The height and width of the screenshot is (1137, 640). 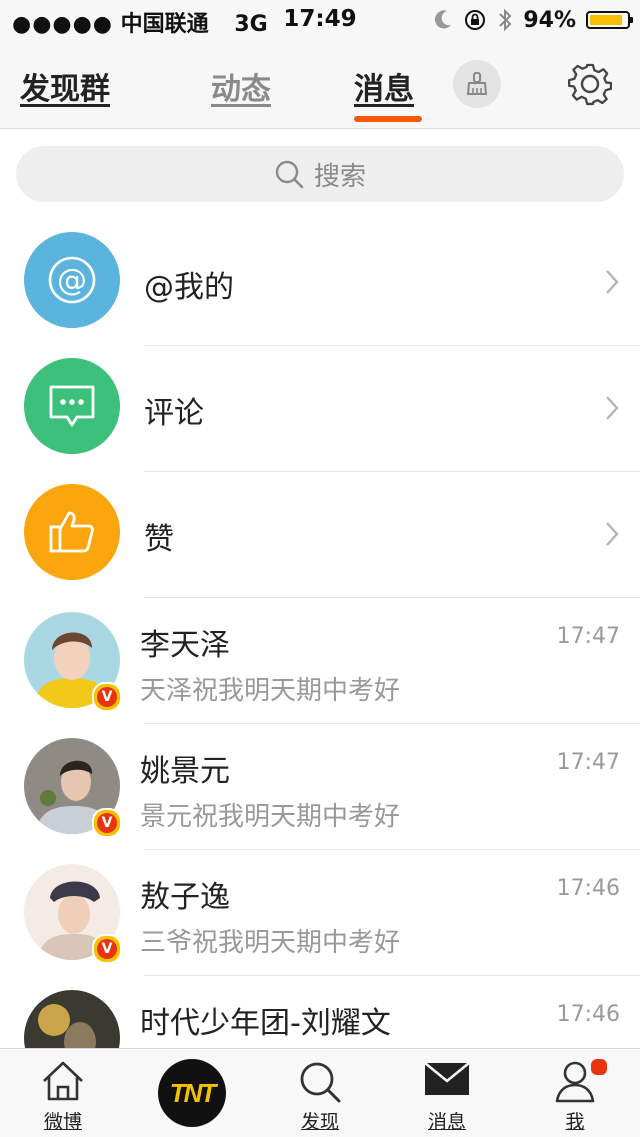 I want to click on contact-name: 姚景元, so click(x=185, y=771).